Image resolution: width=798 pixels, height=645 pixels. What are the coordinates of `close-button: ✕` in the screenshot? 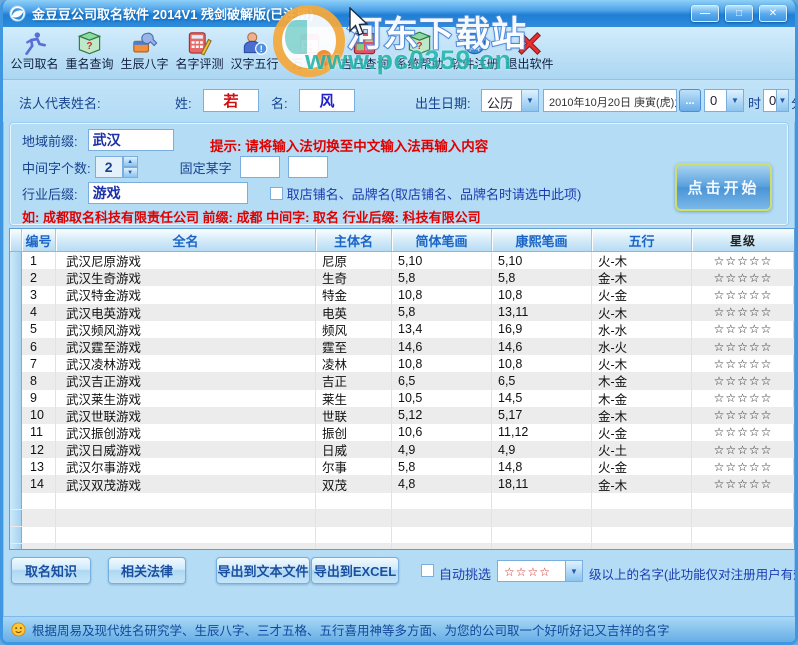 It's located at (773, 13).